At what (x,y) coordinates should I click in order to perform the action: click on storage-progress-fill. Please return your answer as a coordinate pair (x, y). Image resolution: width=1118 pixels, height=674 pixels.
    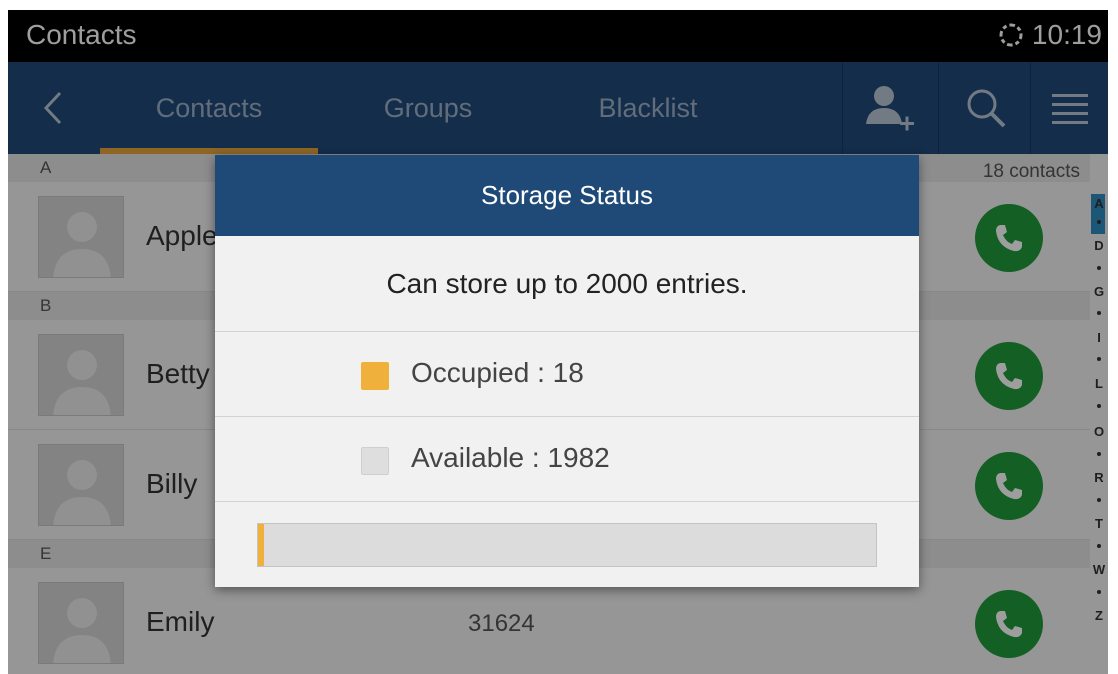
    Looking at the image, I should click on (261, 545).